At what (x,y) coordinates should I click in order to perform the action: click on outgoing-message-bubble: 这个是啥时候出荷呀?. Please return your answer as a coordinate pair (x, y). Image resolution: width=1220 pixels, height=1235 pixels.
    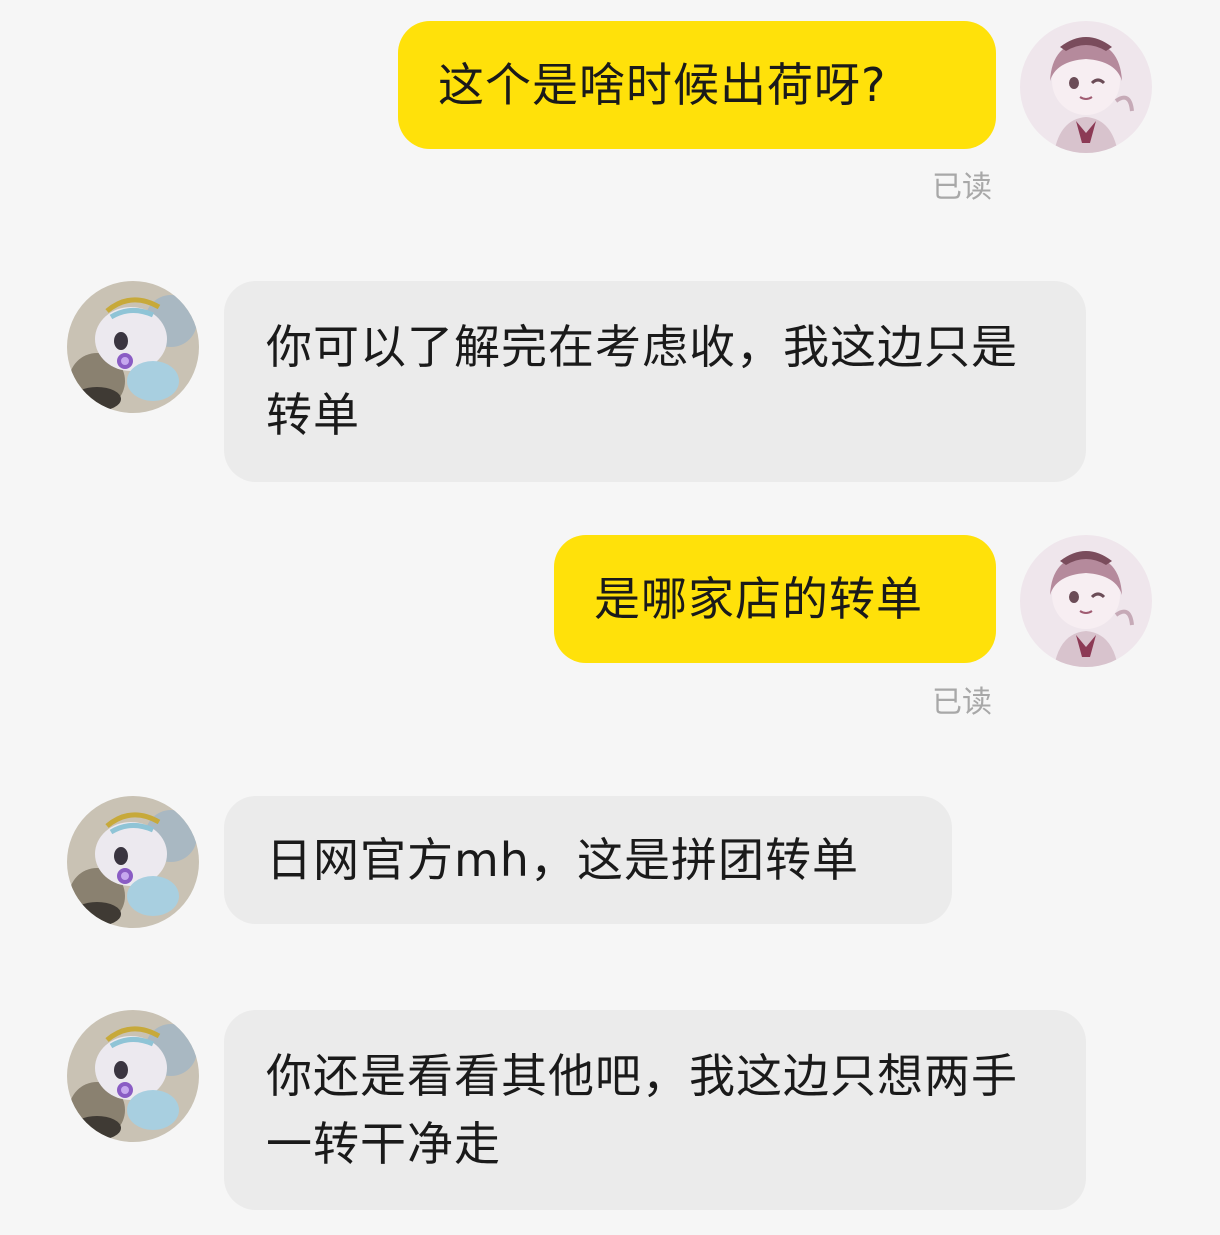
    Looking at the image, I should click on (697, 85).